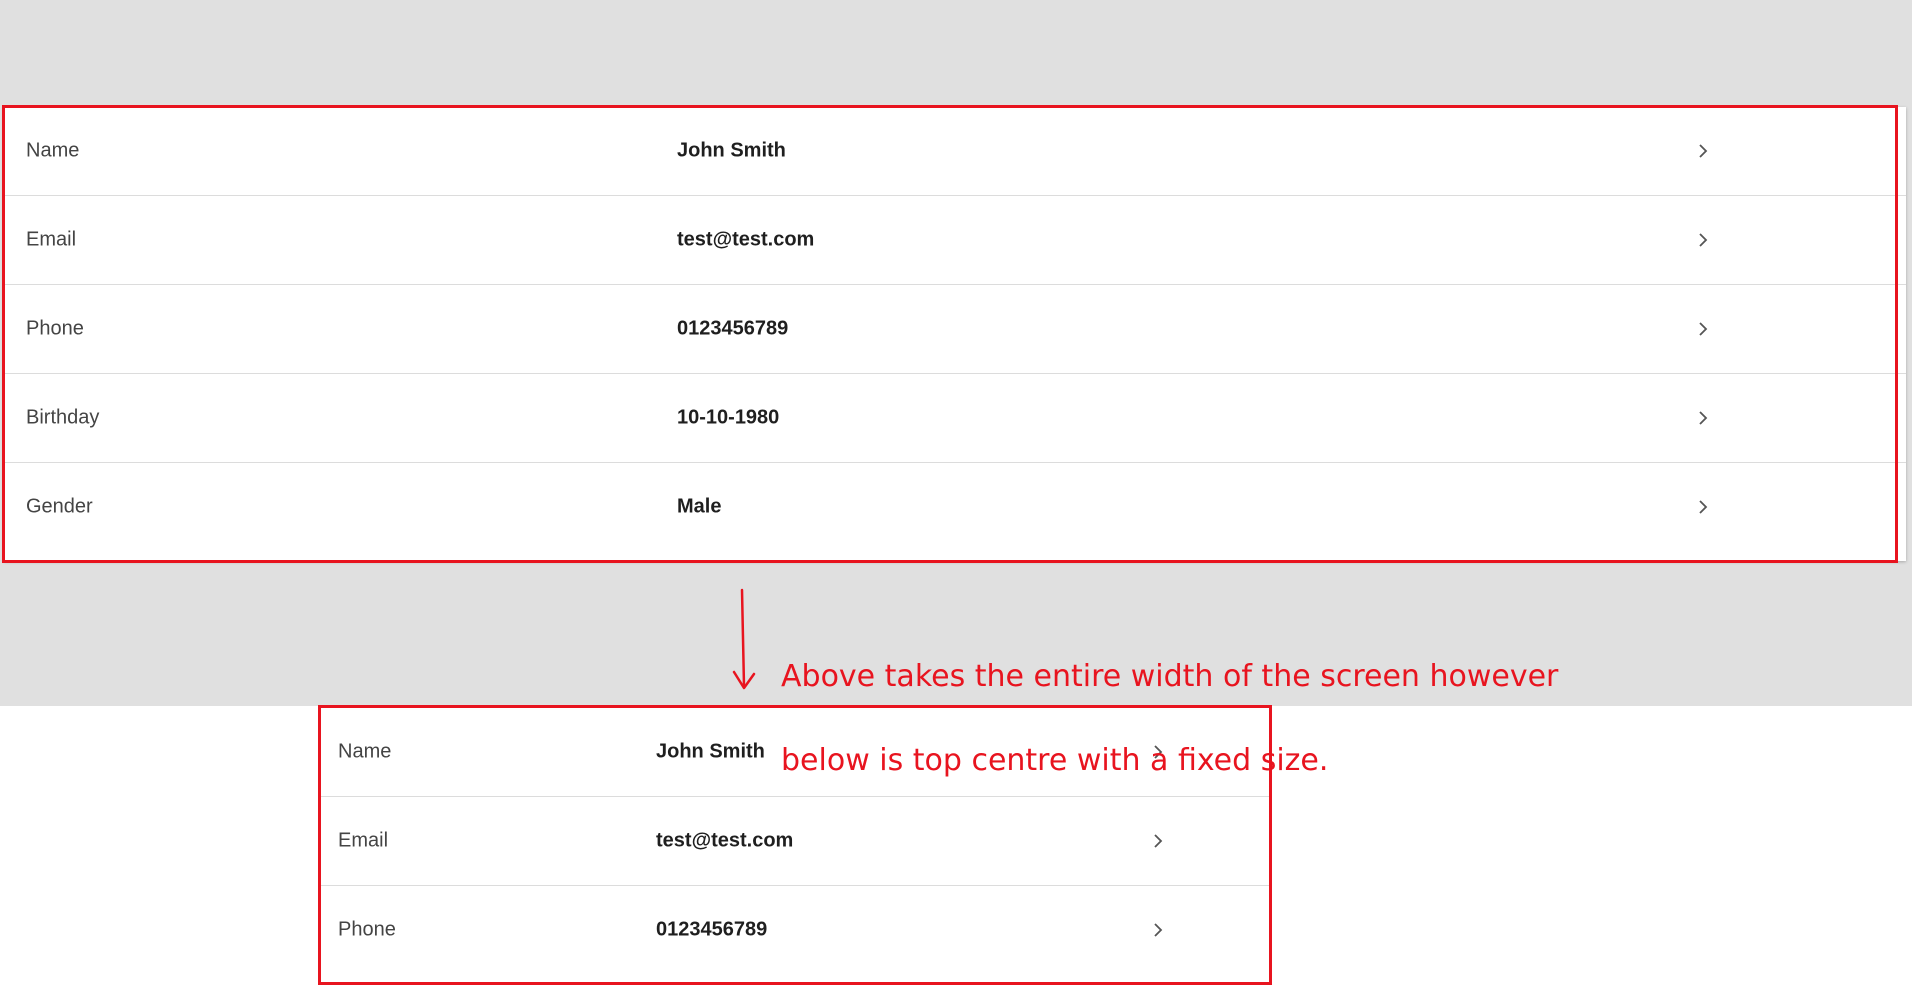  I want to click on row-label: Birthday, so click(63, 417).